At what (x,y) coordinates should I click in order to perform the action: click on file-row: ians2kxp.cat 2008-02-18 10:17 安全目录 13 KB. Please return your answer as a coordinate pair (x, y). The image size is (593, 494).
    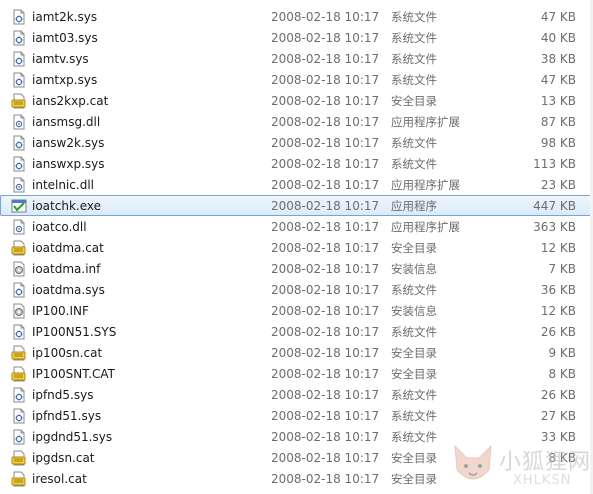
    Looking at the image, I should click on (296, 100).